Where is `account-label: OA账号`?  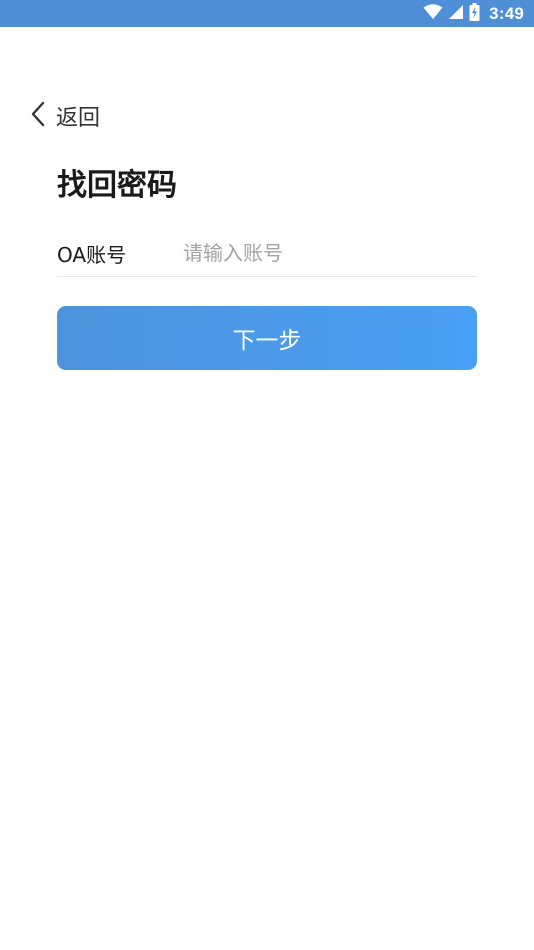 account-label: OA账号 is located at coordinates (92, 254).